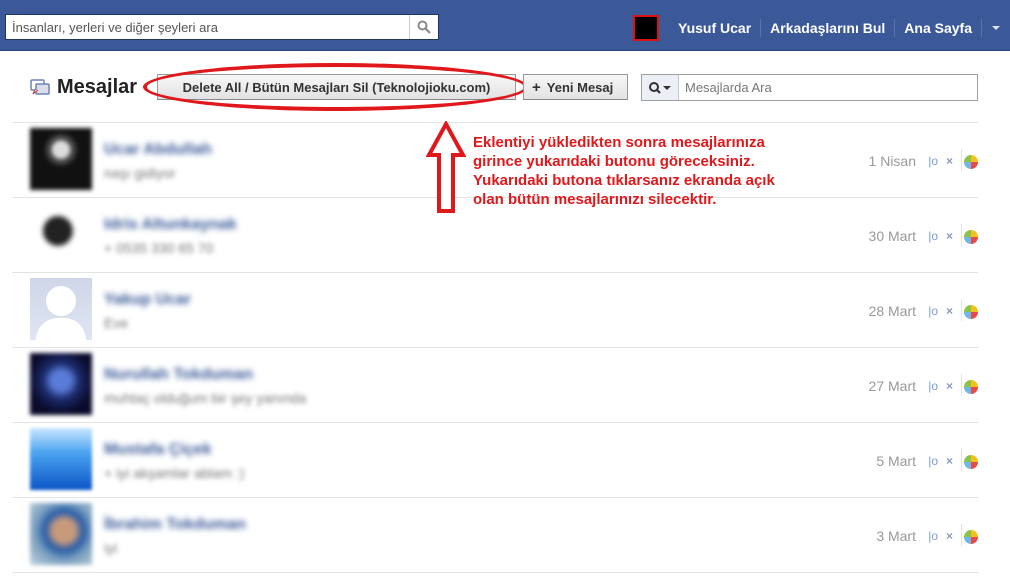 The width and height of the screenshot is (1010, 577). Describe the element at coordinates (646, 28) in the screenshot. I see `profile-avatar` at that location.